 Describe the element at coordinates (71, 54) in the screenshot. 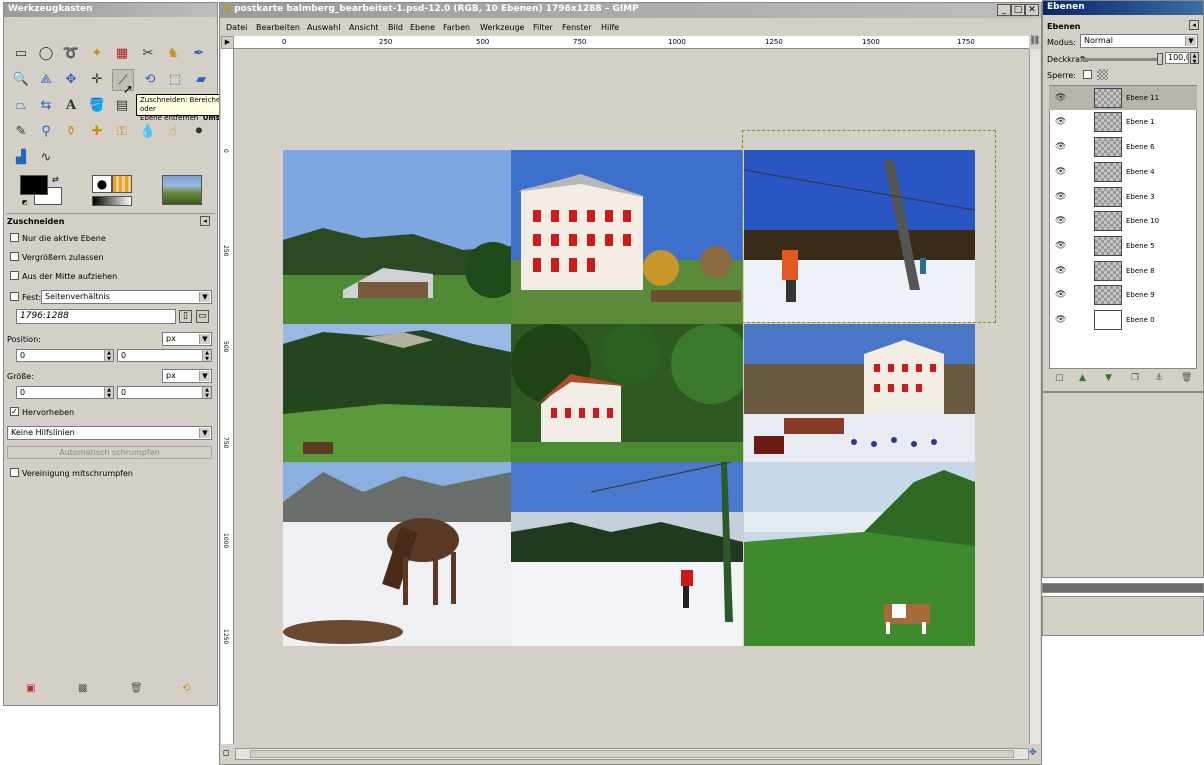

I see `free-select-tool-icon: ➰` at that location.